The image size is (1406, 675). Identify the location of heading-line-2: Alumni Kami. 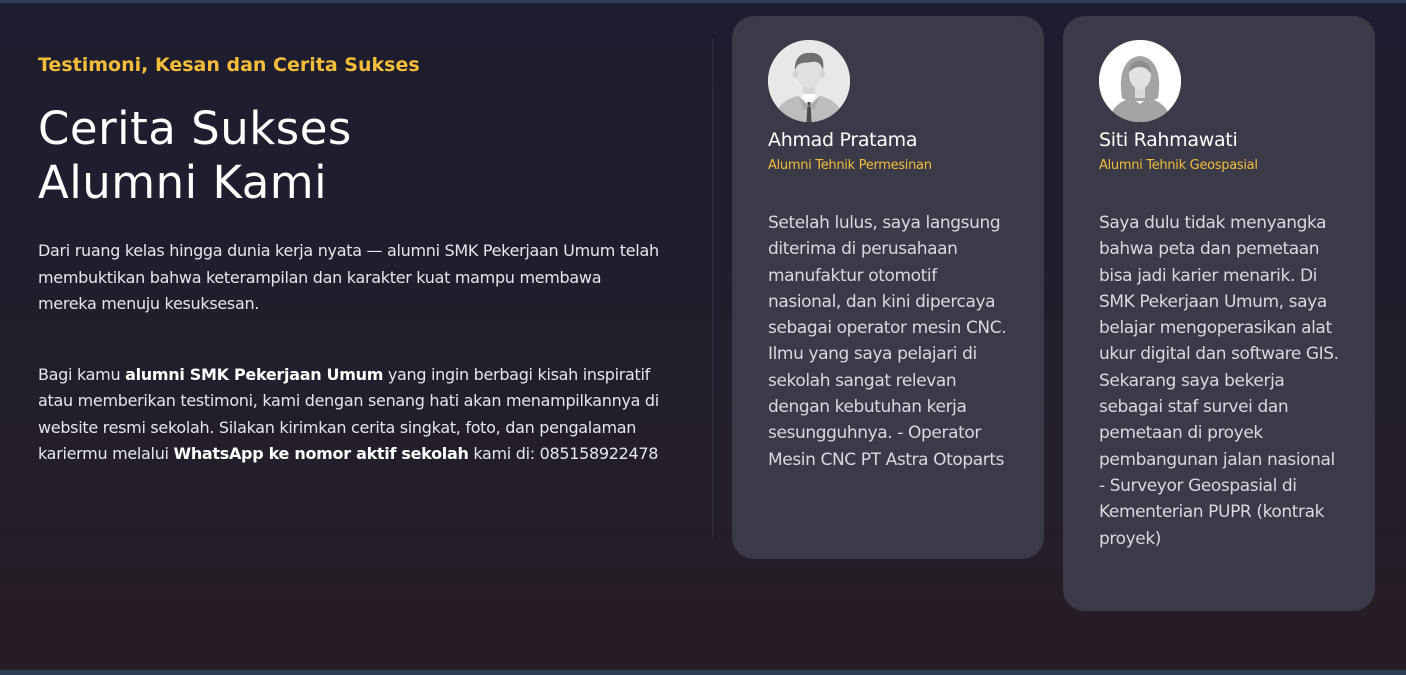
(183, 182).